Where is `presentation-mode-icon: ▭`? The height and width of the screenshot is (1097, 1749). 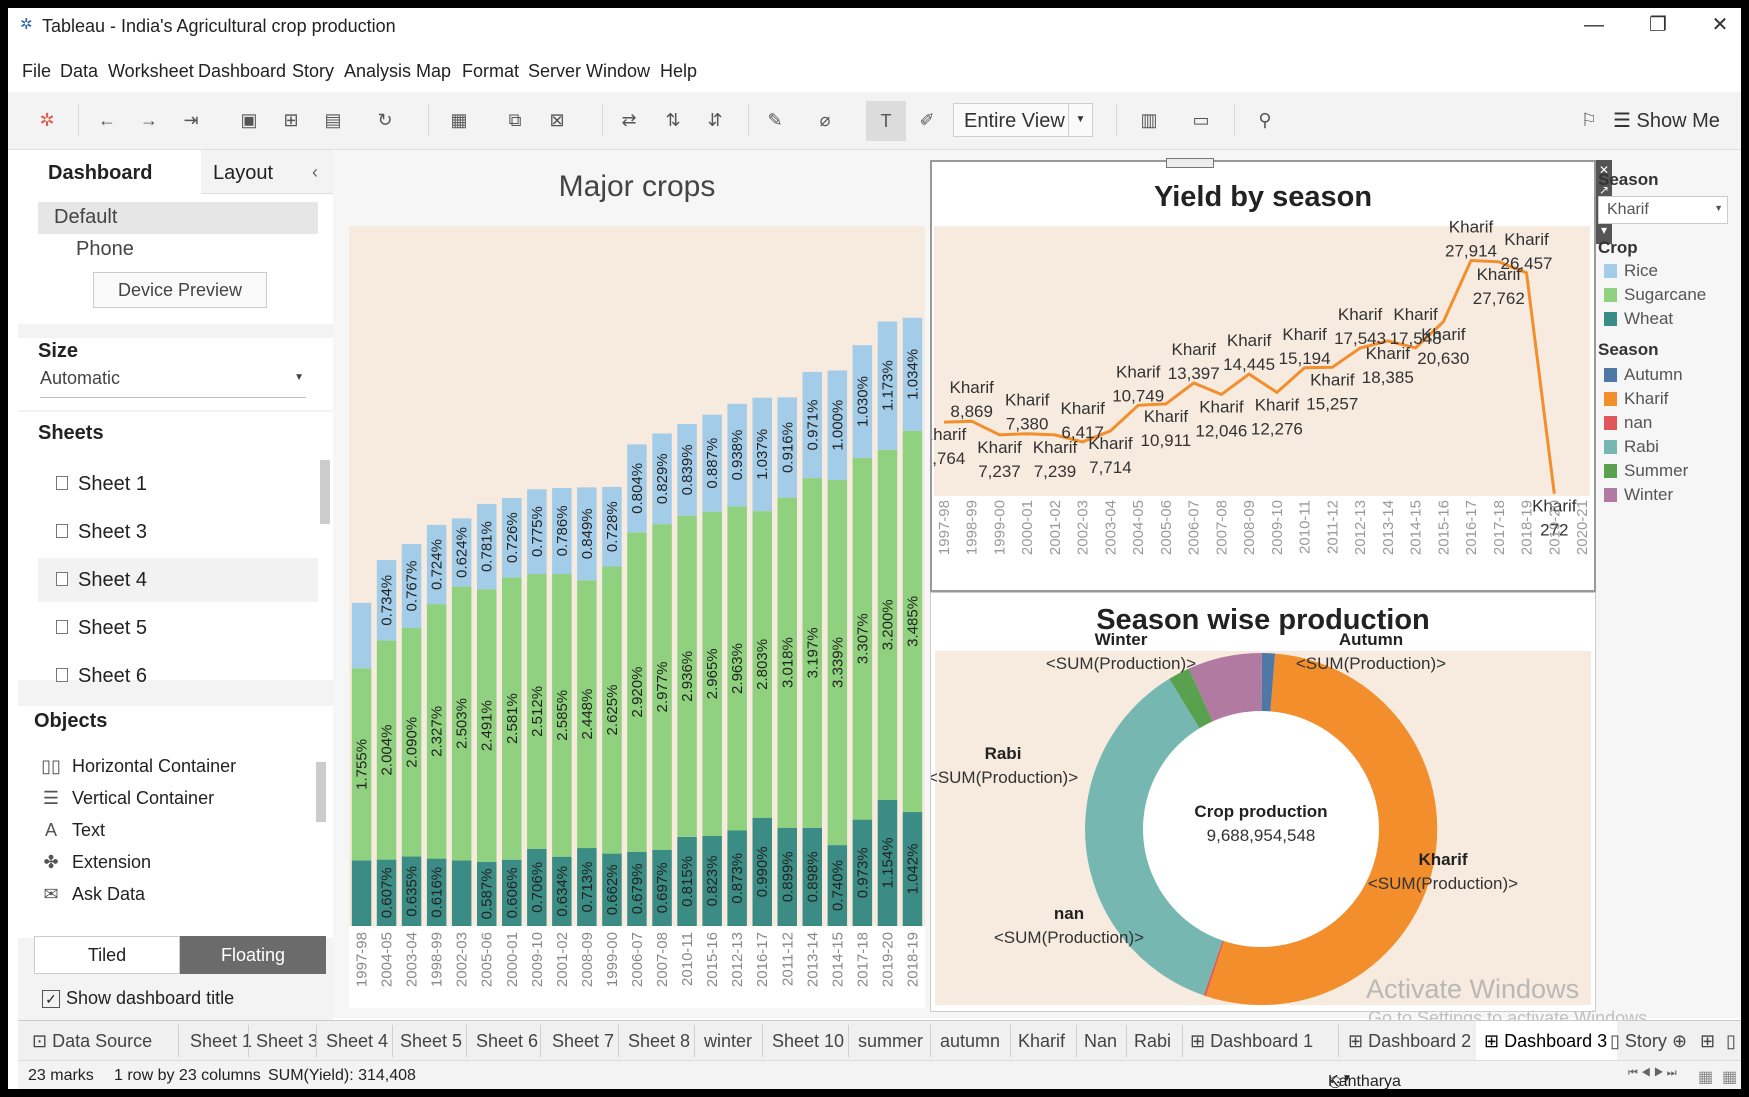 presentation-mode-icon: ▭ is located at coordinates (1201, 120).